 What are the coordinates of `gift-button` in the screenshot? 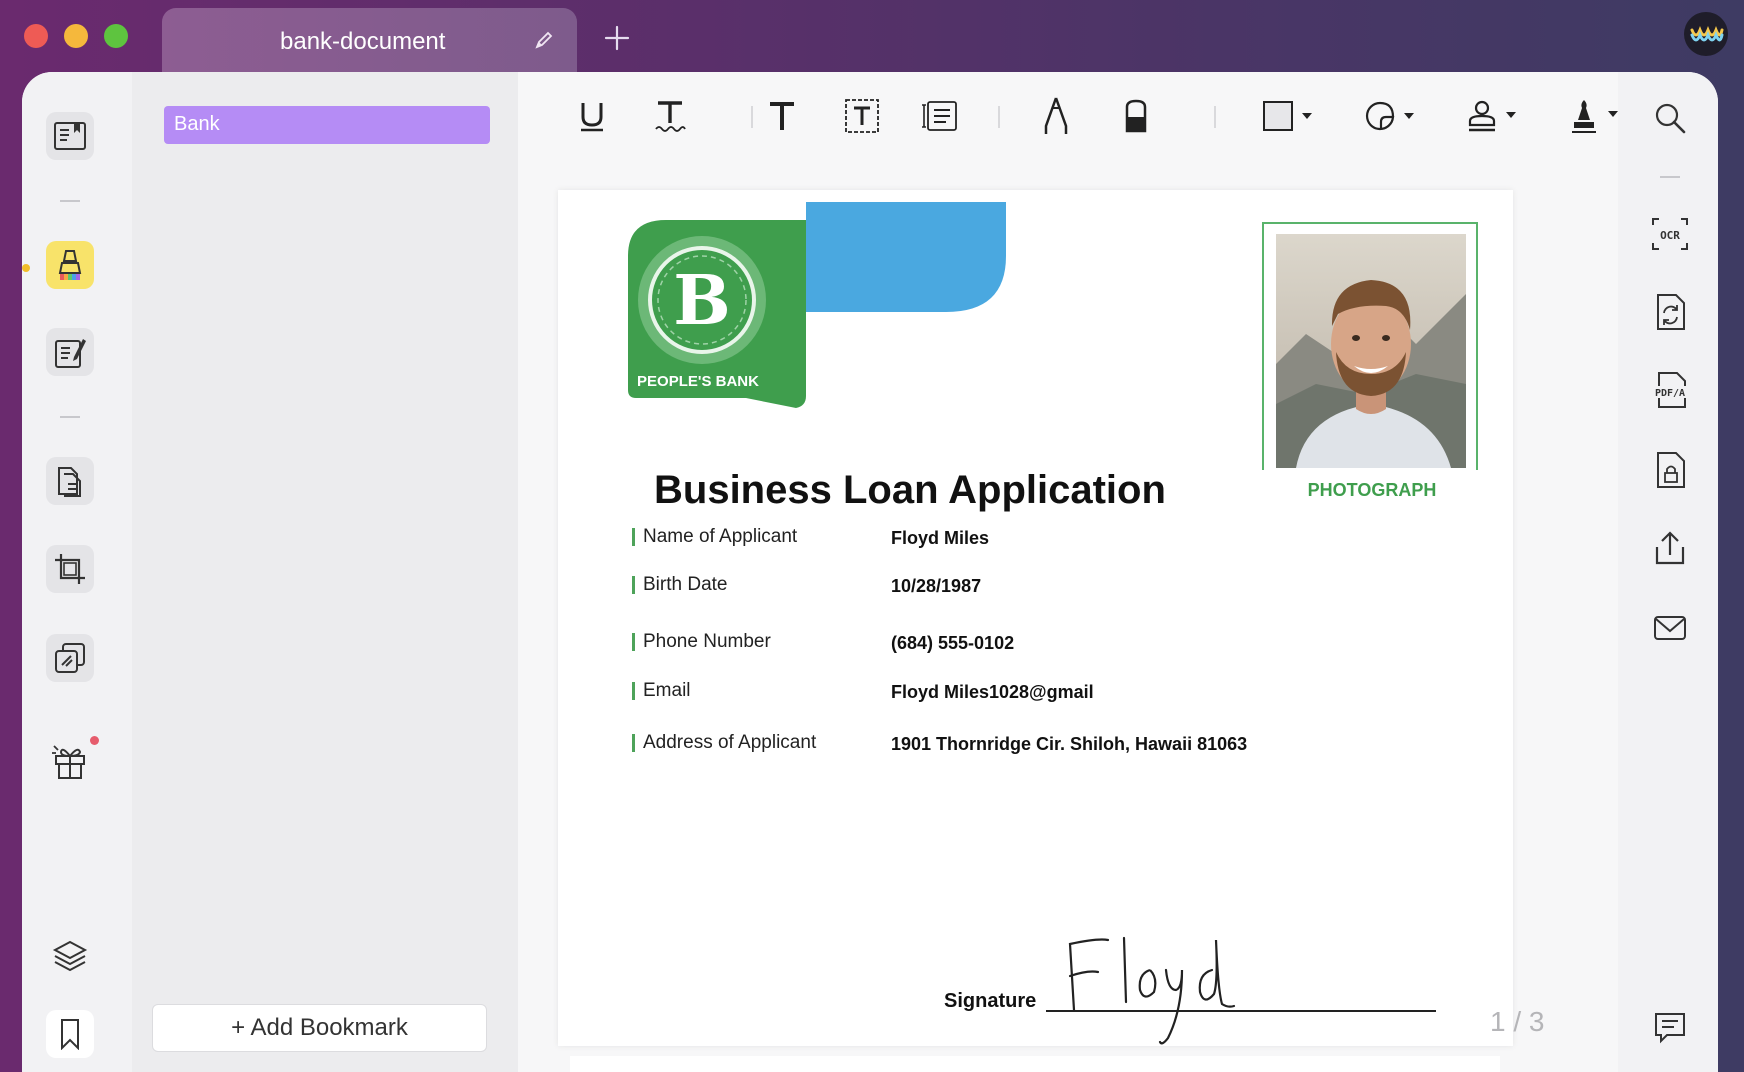 It's located at (70, 760).